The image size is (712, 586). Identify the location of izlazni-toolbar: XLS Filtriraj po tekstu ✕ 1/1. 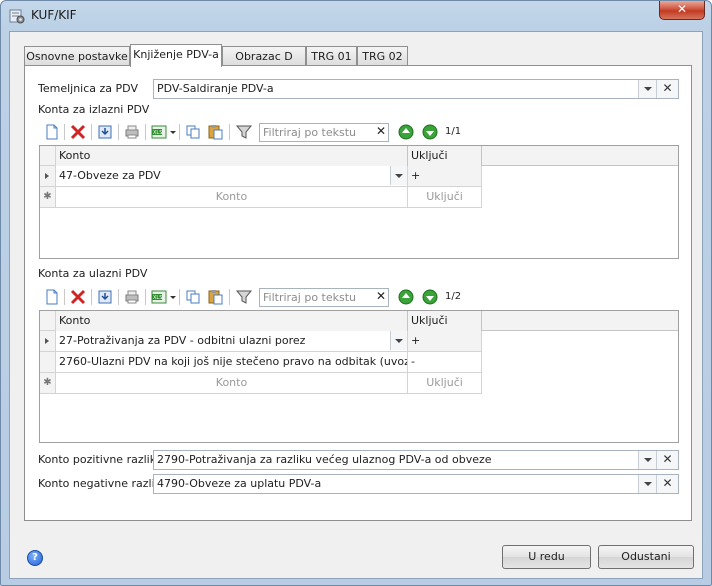
(359, 132).